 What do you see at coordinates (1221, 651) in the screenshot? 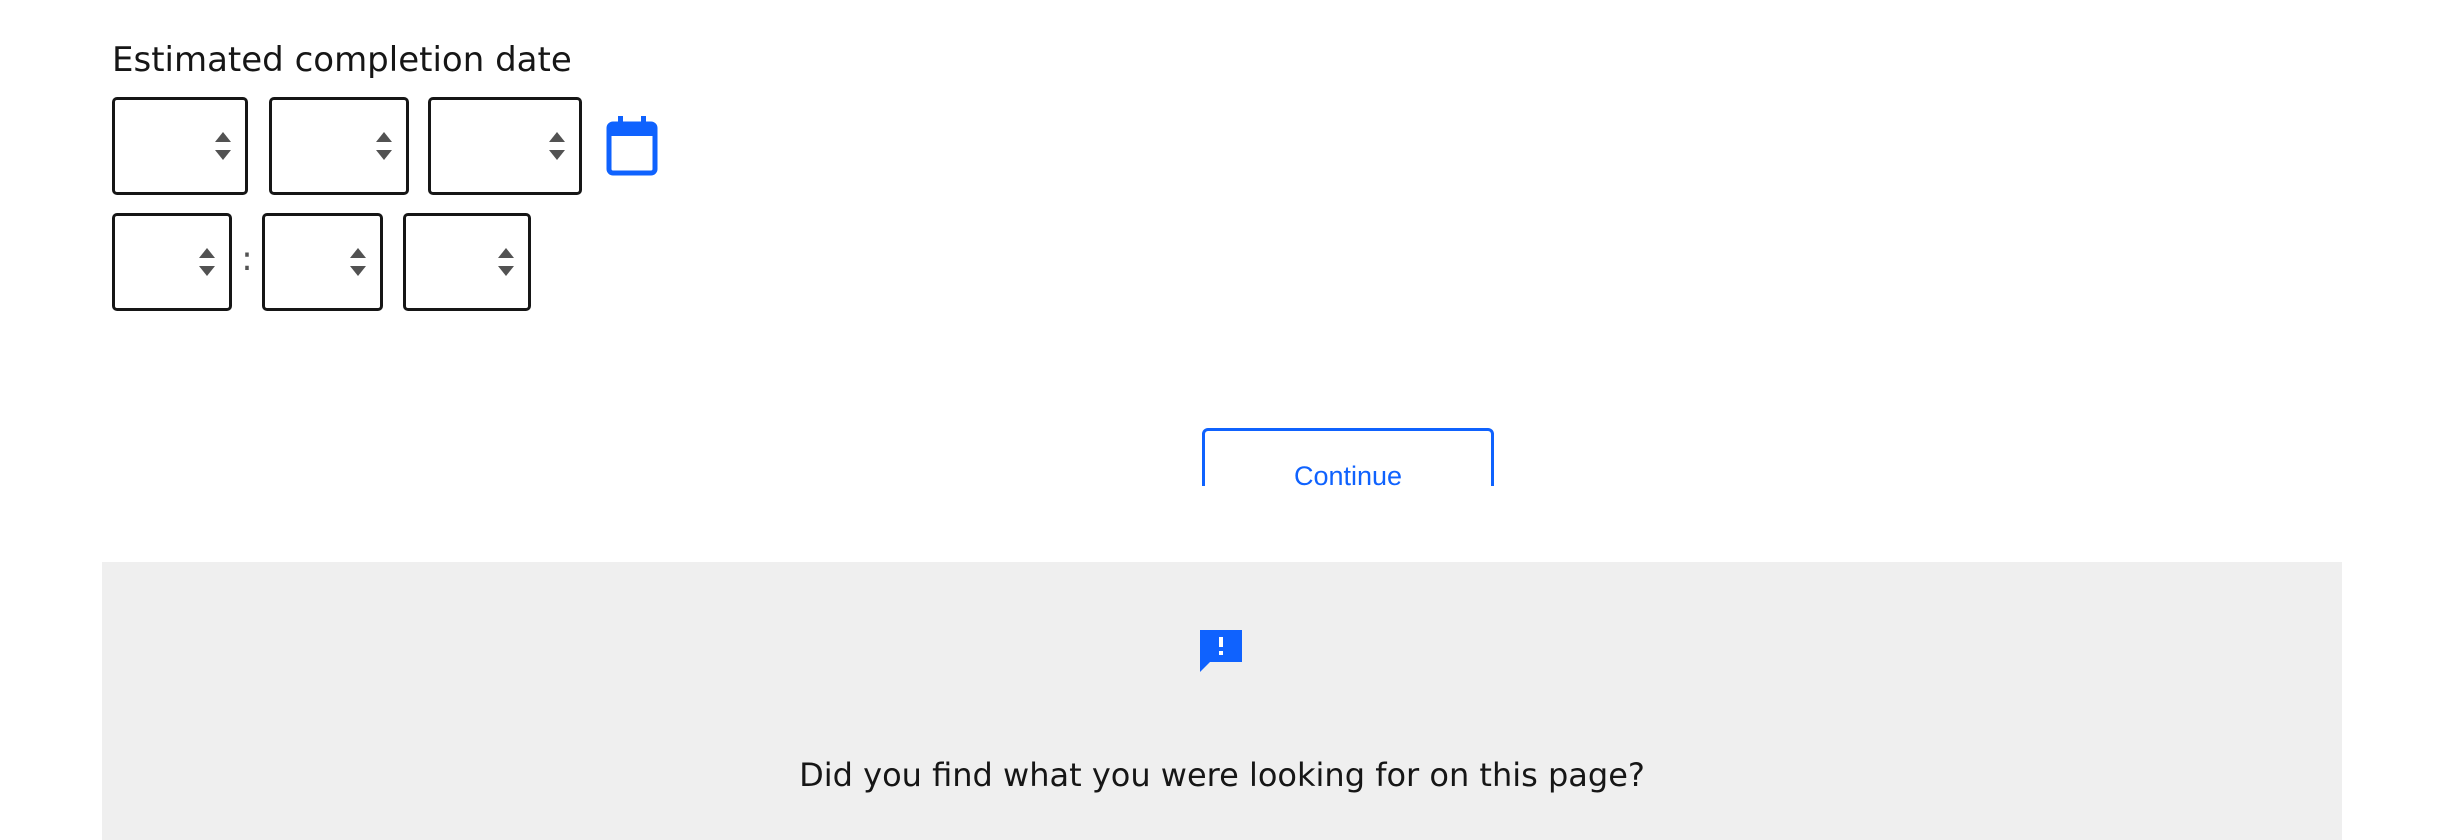
I see `feedback-chat-exclamation-icon` at bounding box center [1221, 651].